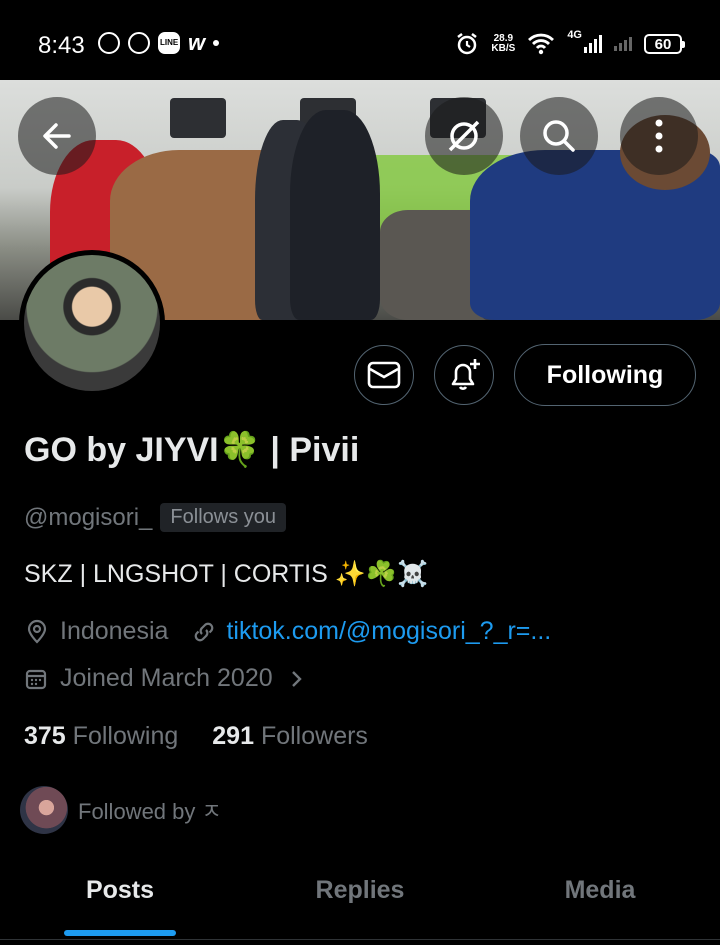  Describe the element at coordinates (503, 43) in the screenshot. I see `net-speed: 28.9 KB/S` at that location.